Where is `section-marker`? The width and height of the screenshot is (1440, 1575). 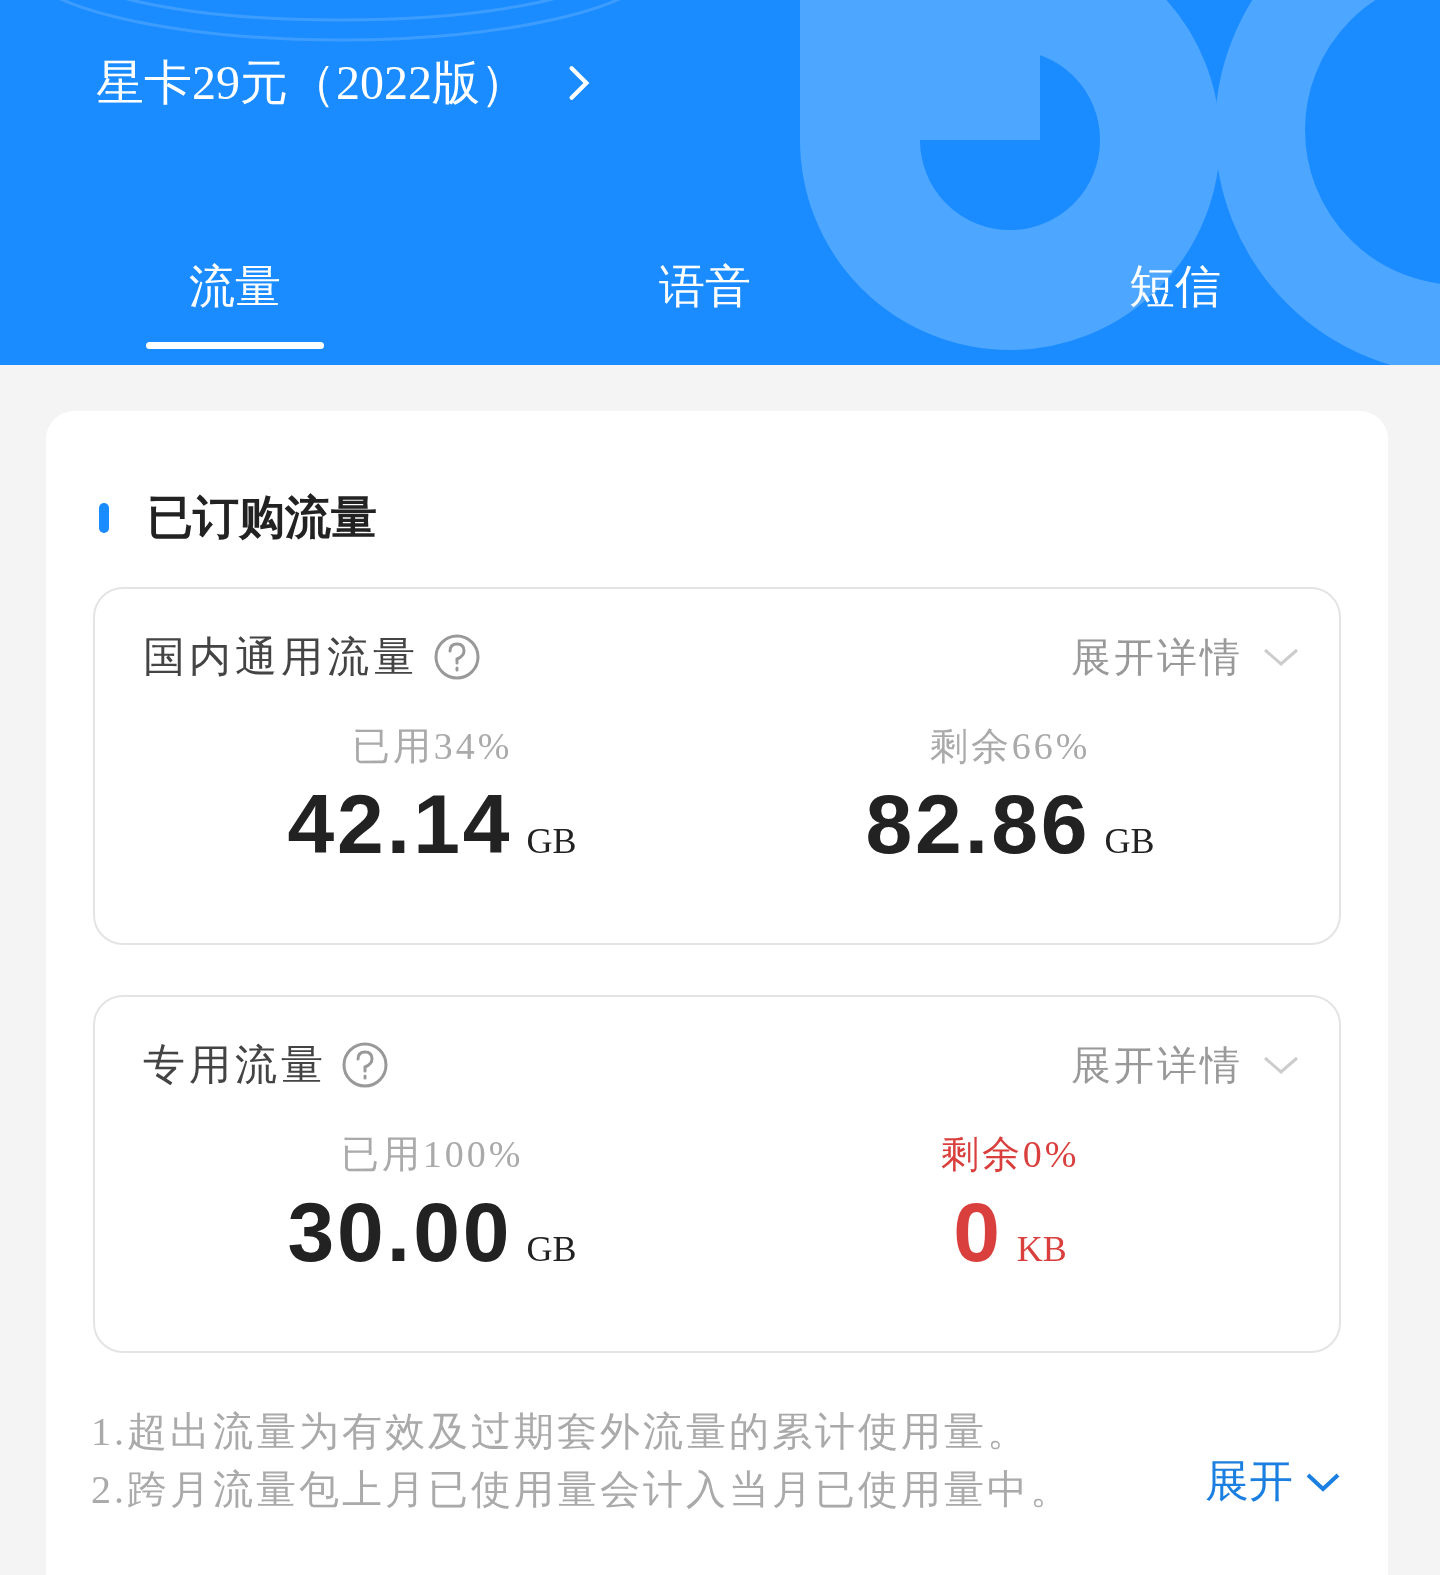 section-marker is located at coordinates (104, 518).